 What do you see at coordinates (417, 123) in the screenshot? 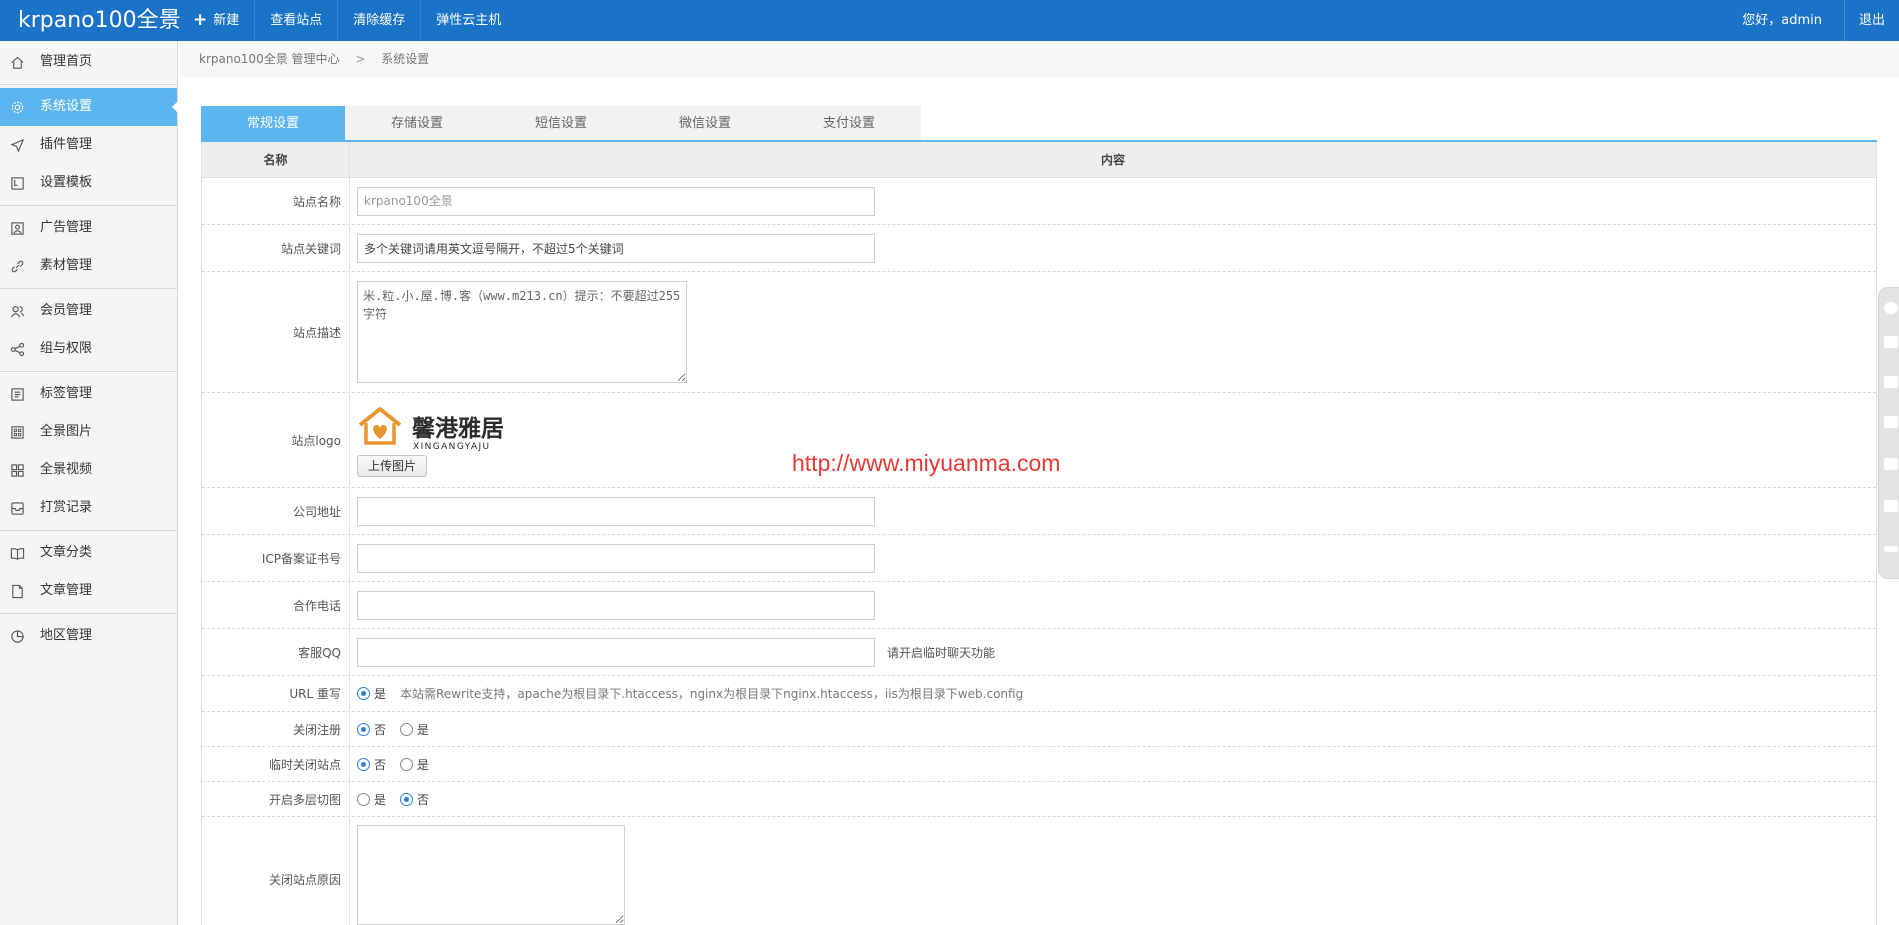
I see `tab-storage: 存储设置` at bounding box center [417, 123].